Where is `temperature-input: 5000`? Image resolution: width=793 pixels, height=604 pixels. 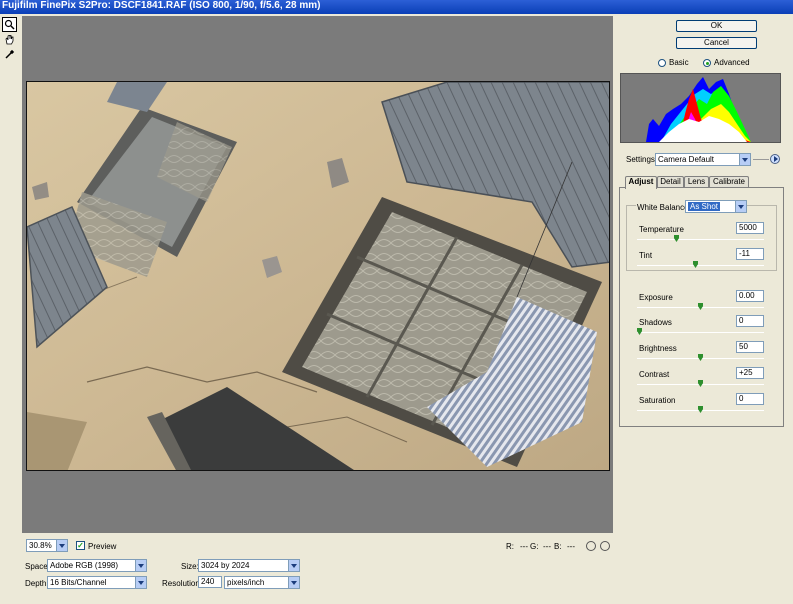
temperature-input: 5000 is located at coordinates (750, 228).